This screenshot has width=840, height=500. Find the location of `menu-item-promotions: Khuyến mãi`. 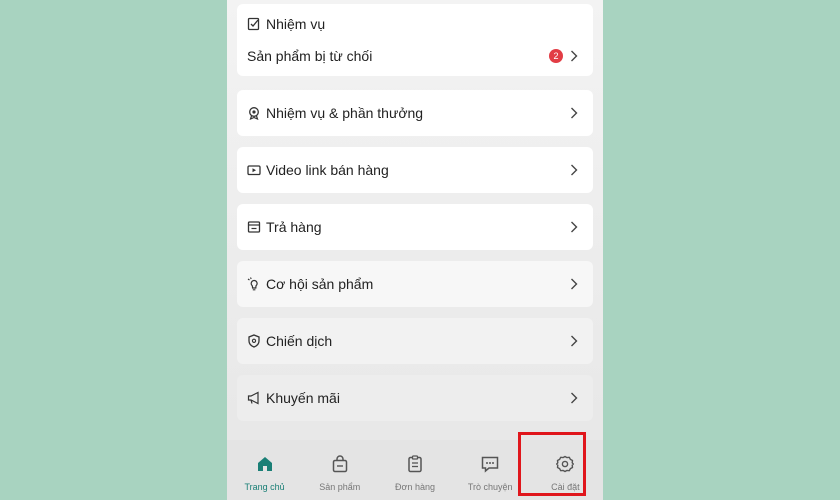

menu-item-promotions: Khuyến mãi is located at coordinates (415, 398).